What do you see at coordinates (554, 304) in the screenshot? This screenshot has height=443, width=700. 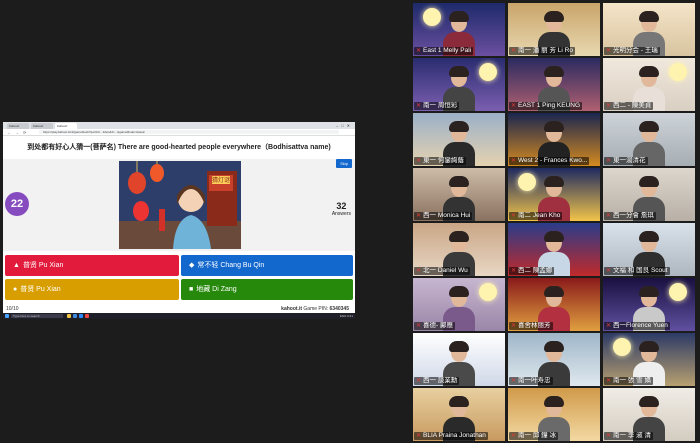 I see `participant-tile: ✕ 喜舍林丽芳` at bounding box center [554, 304].